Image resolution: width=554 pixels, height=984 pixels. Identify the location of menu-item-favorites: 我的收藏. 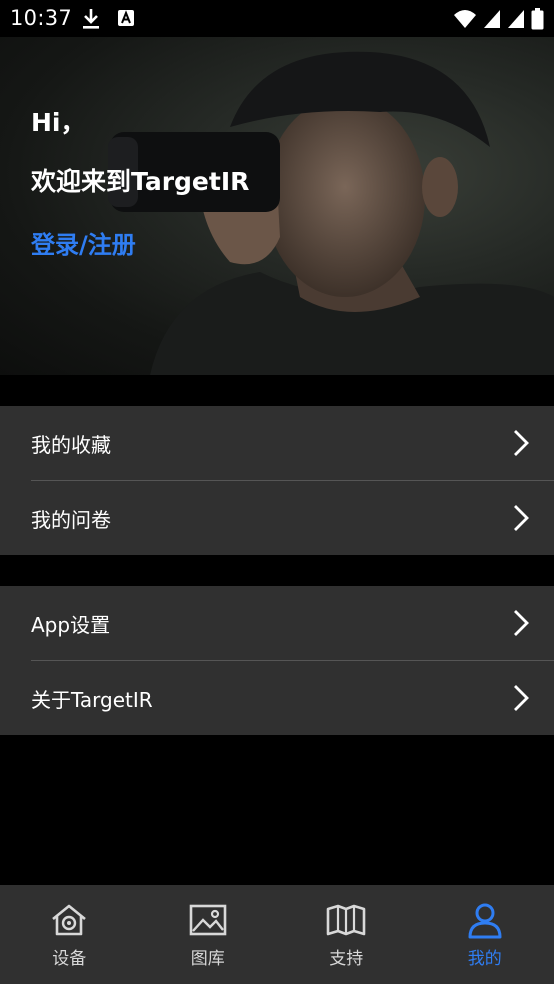
(277, 443).